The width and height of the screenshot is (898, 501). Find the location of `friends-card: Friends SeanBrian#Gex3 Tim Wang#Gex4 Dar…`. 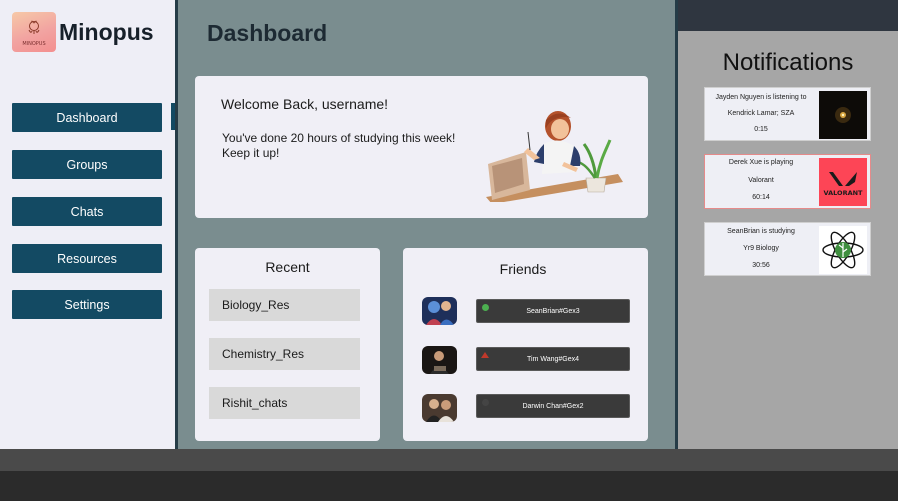

friends-card: Friends SeanBrian#Gex3 Tim Wang#Gex4 Dar… is located at coordinates (525, 344).